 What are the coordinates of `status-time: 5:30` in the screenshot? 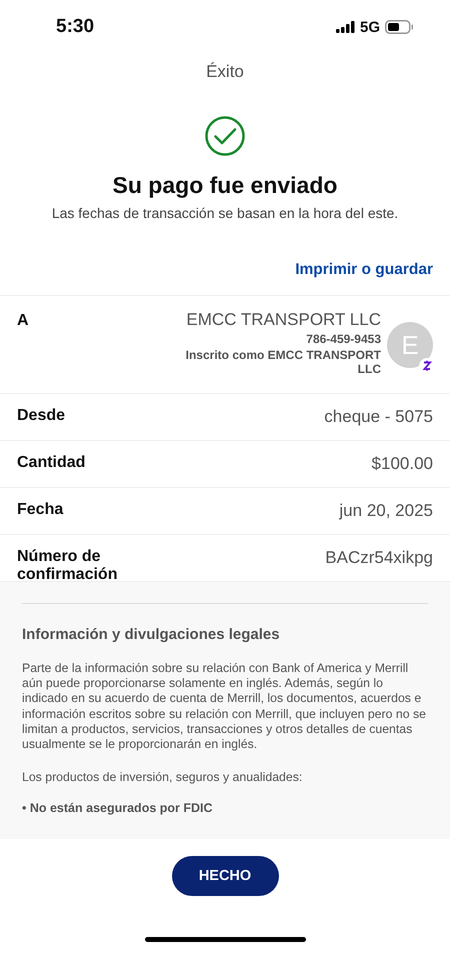 It's located at (75, 27).